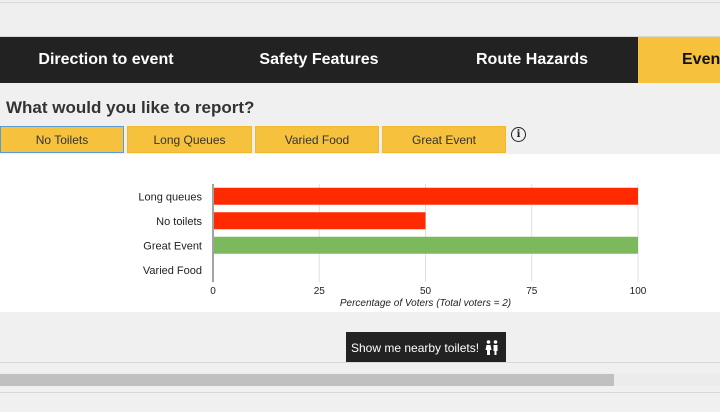 Image resolution: width=720 pixels, height=412 pixels. I want to click on category-label: Great Event, so click(172, 246).